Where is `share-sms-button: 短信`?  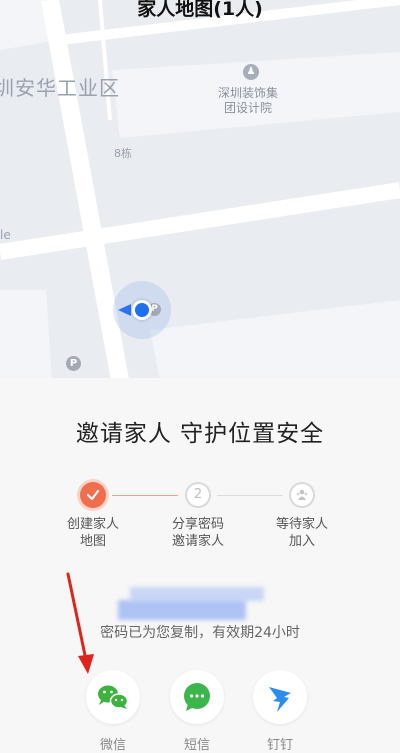 share-sms-button: 短信 is located at coordinates (197, 711).